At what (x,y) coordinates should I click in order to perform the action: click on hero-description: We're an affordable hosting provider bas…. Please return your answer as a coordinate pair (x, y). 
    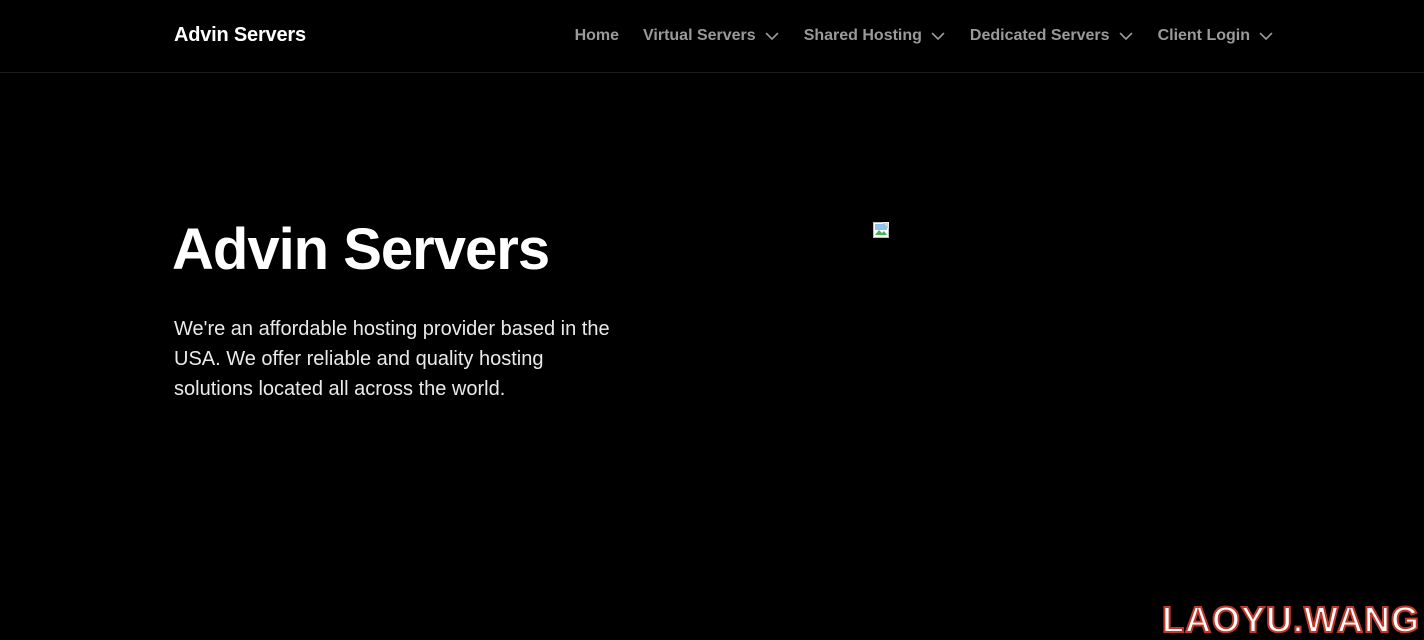
    Looking at the image, I should click on (392, 359).